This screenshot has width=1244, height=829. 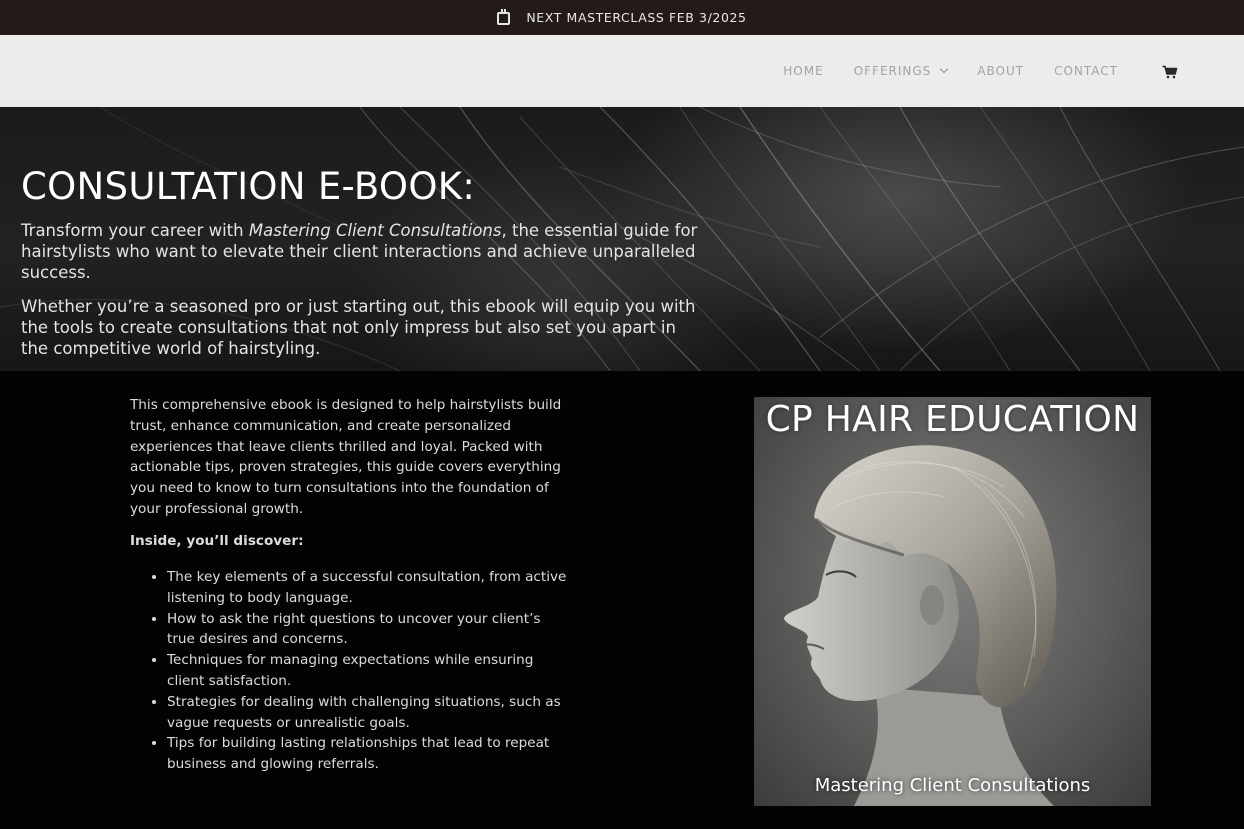 What do you see at coordinates (920, 625) in the screenshot?
I see `cover-portrait` at bounding box center [920, 625].